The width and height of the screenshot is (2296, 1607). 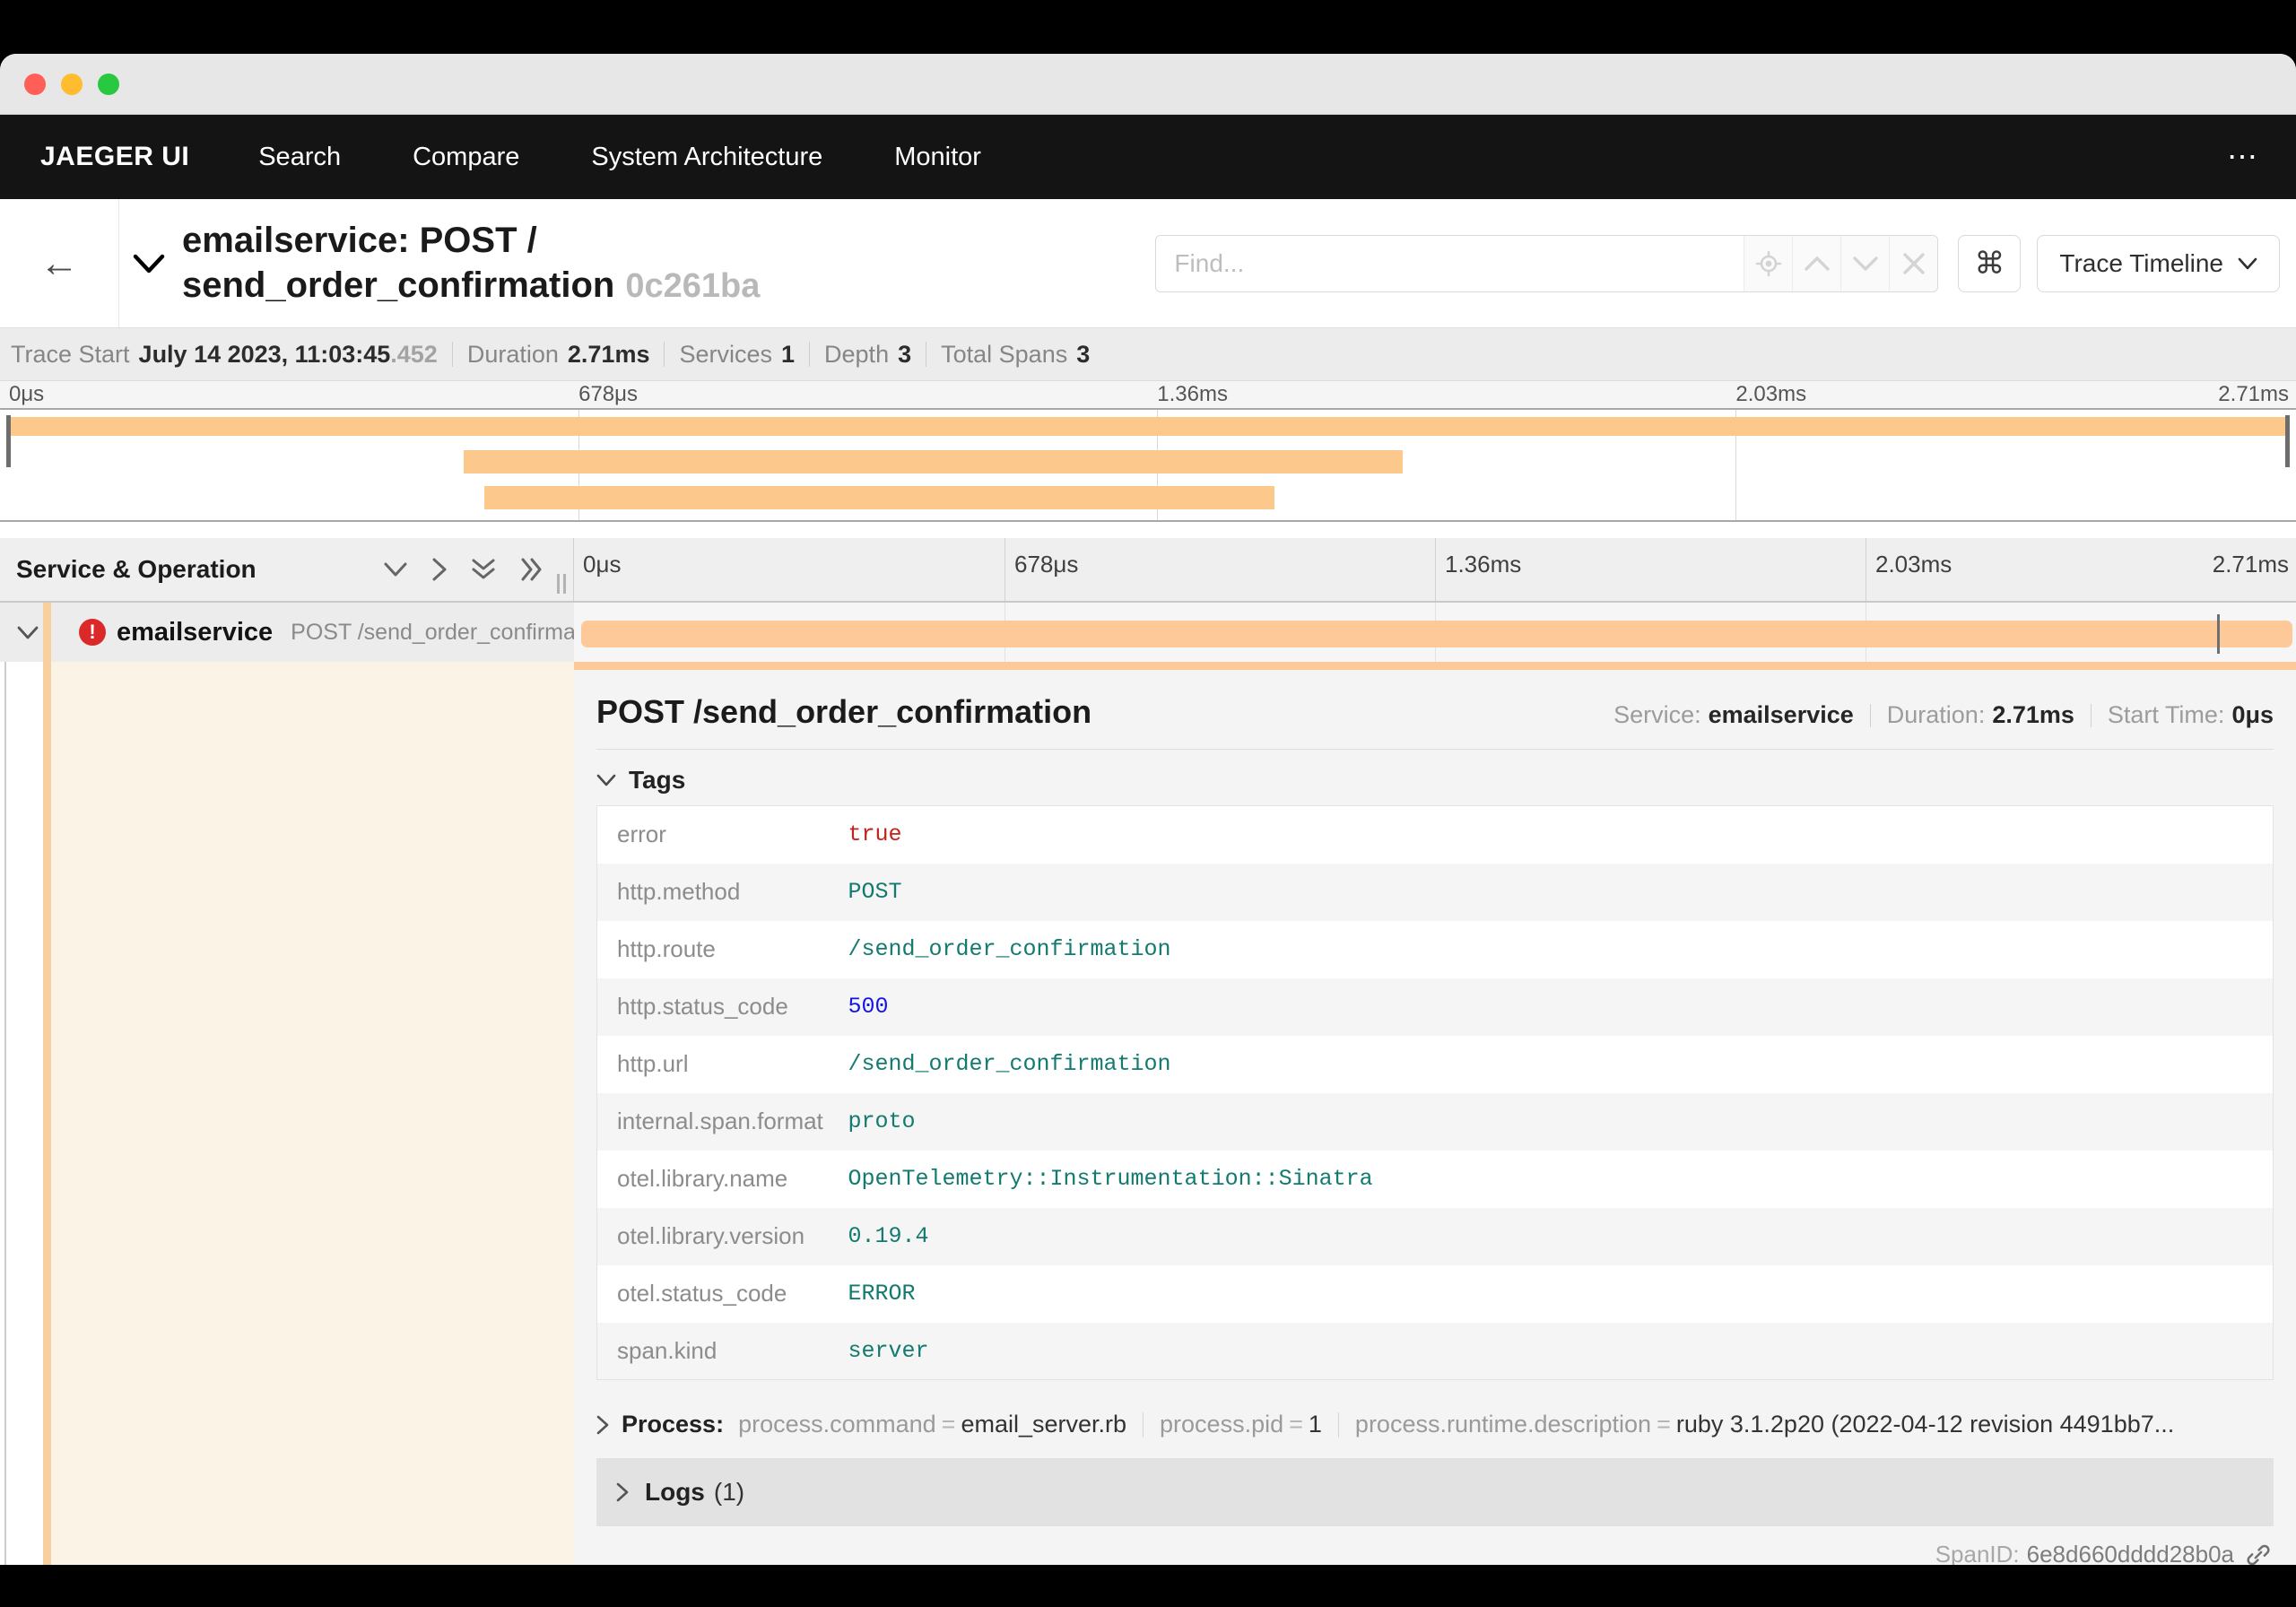 I want to click on next-result-icon, so click(x=1865, y=263).